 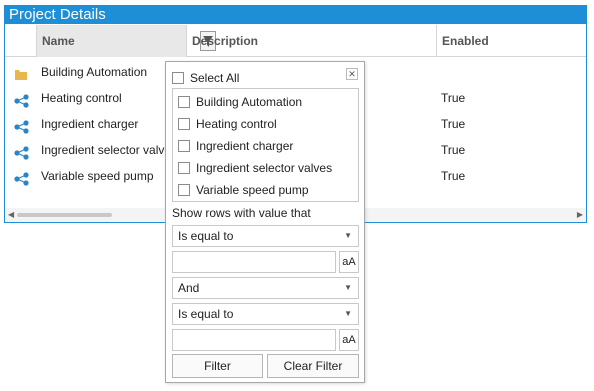 What do you see at coordinates (241, 213) in the screenshot?
I see `show-rows-label: Show rows with value that` at bounding box center [241, 213].